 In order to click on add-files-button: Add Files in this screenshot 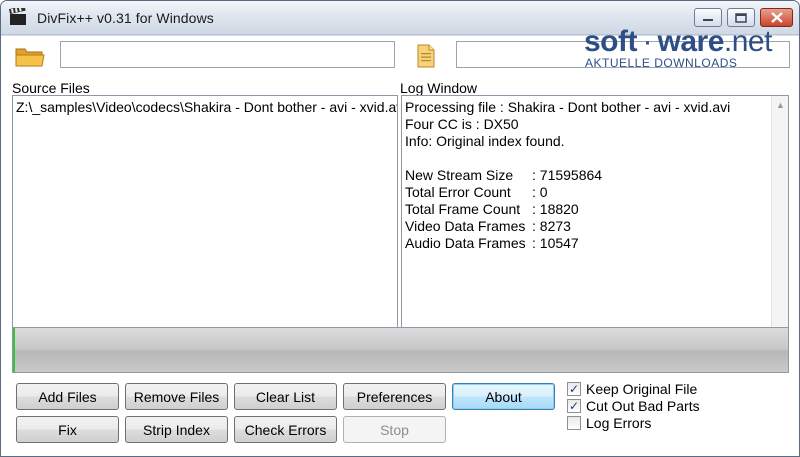, I will do `click(67, 396)`.